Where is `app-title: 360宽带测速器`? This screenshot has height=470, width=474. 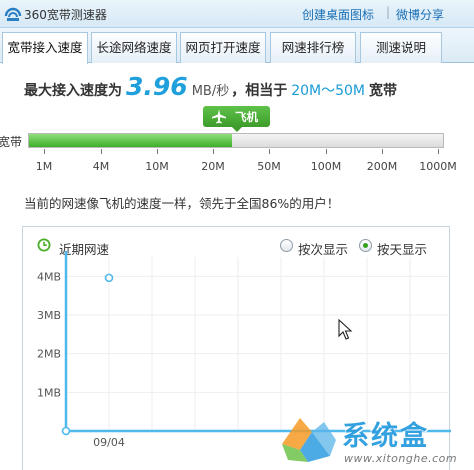 app-title: 360宽带测速器 is located at coordinates (65, 15).